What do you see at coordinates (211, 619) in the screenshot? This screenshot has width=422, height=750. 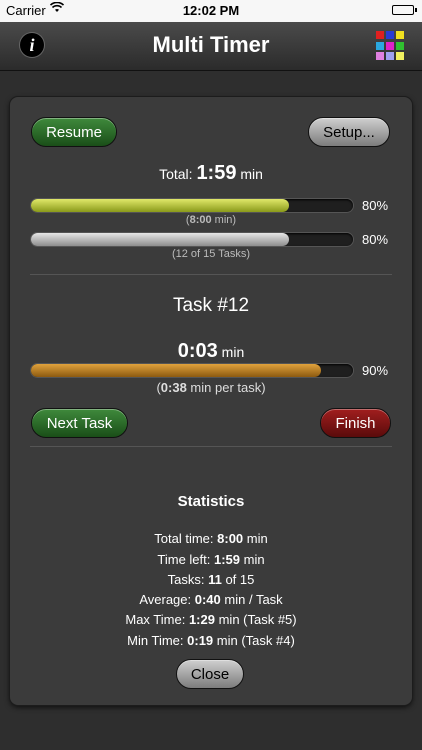 I see `stat-max-time: Max Time: 1:29 min (Task #5)` at bounding box center [211, 619].